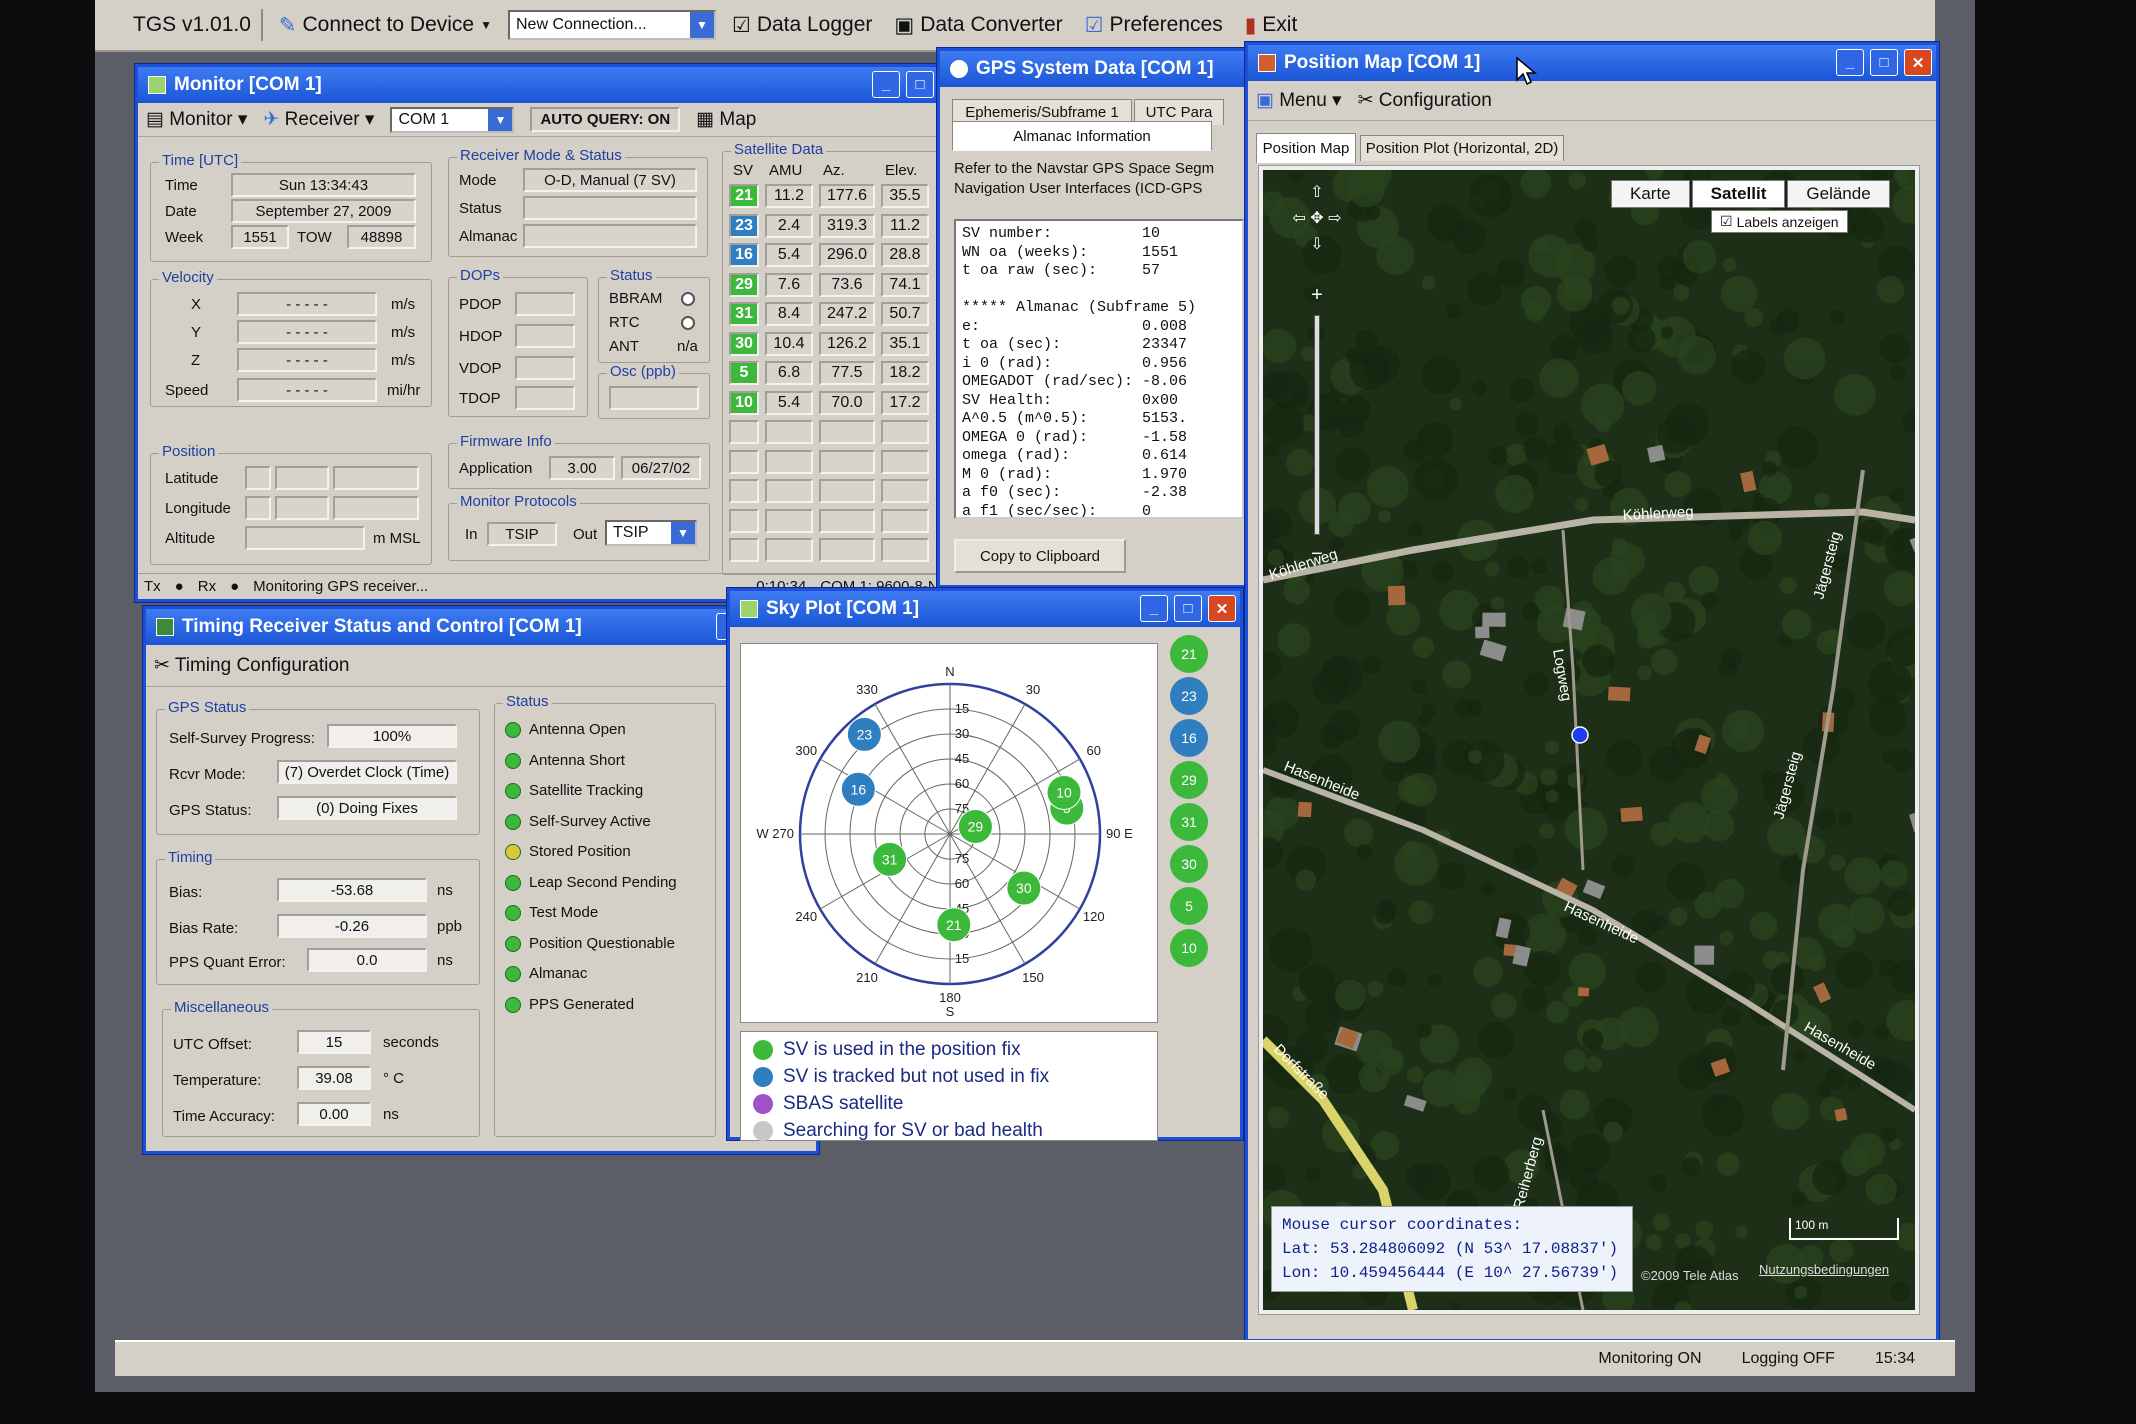  Describe the element at coordinates (1189, 864) in the screenshot. I see `satellite-signal-badge: 30` at that location.